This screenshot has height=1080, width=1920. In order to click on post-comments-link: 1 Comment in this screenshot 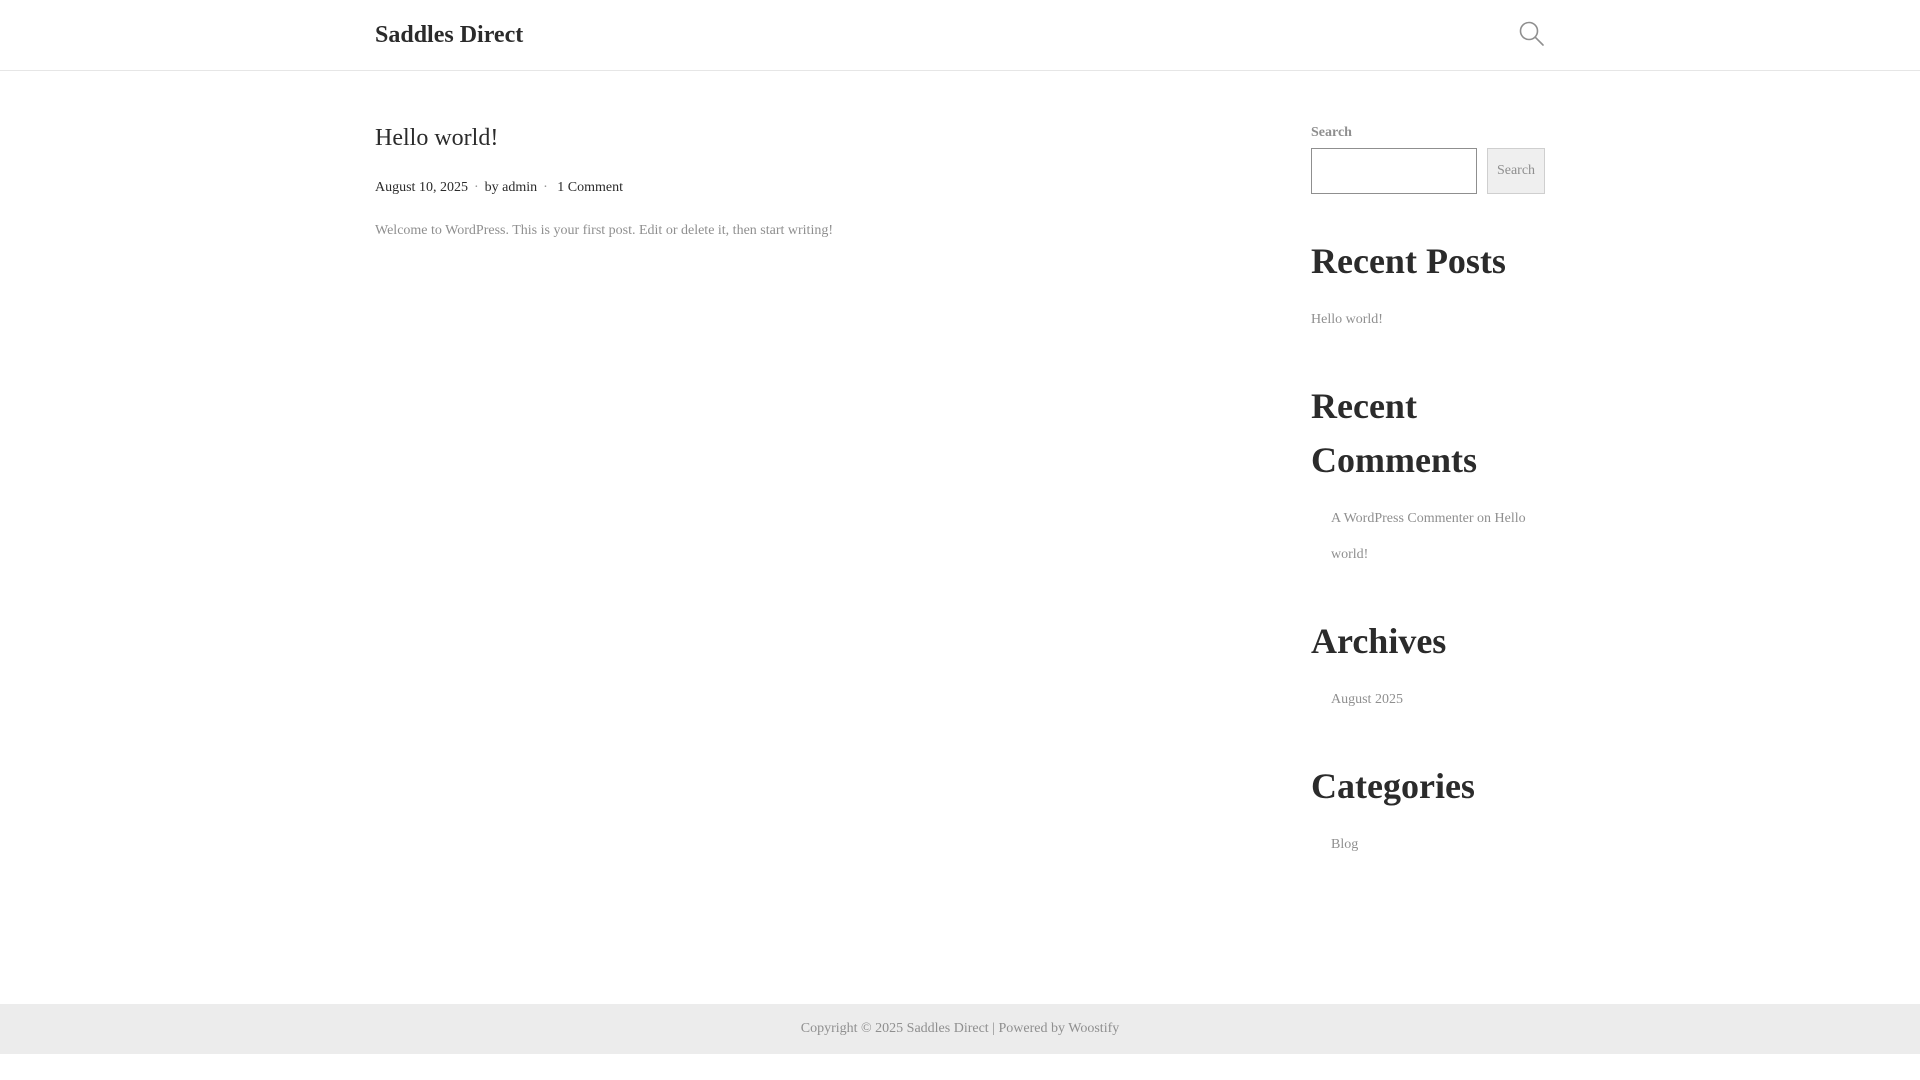, I will do `click(590, 187)`.